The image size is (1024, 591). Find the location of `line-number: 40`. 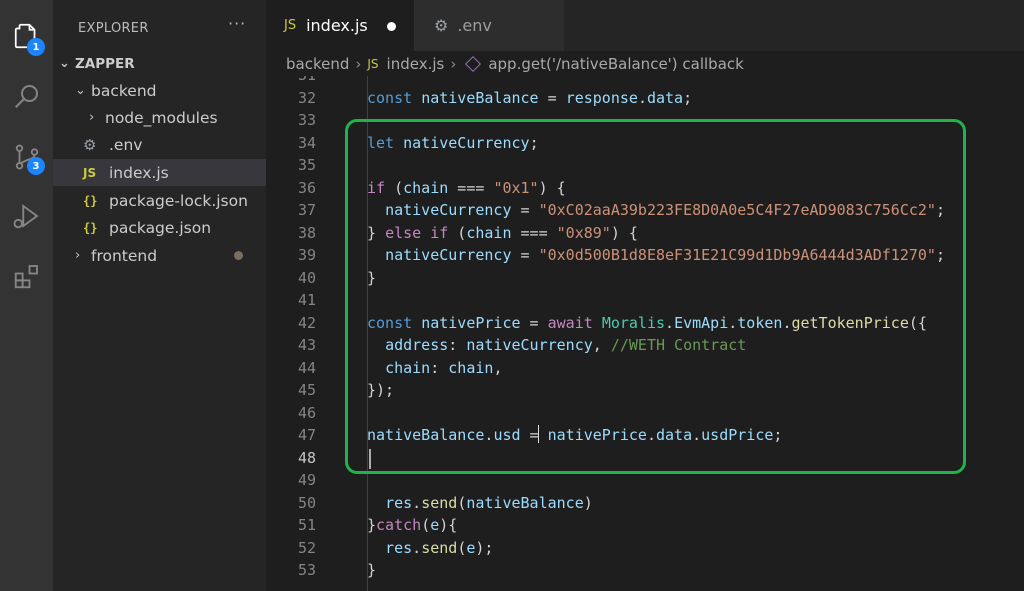

line-number: 40 is located at coordinates (306, 277).